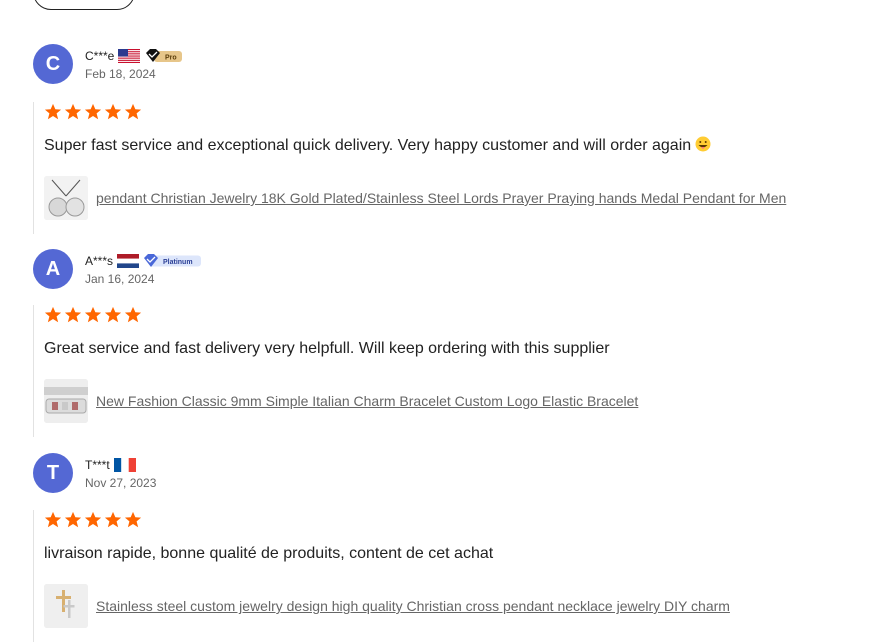  I want to click on bracelet-image, so click(66, 401).